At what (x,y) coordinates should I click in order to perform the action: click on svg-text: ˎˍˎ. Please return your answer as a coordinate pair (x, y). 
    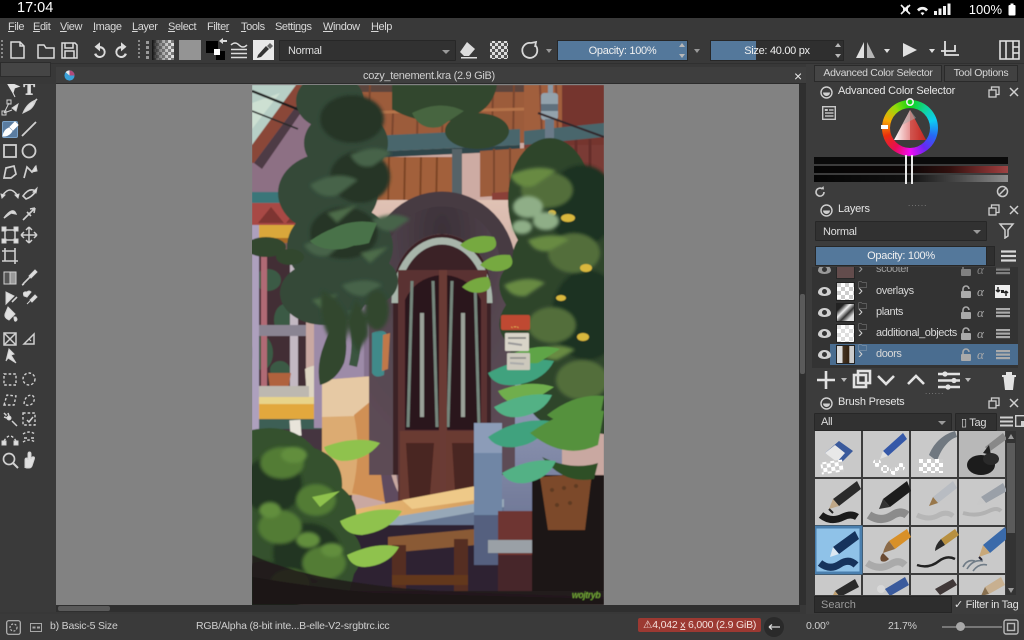
    Looking at the image, I should click on (515, 323).